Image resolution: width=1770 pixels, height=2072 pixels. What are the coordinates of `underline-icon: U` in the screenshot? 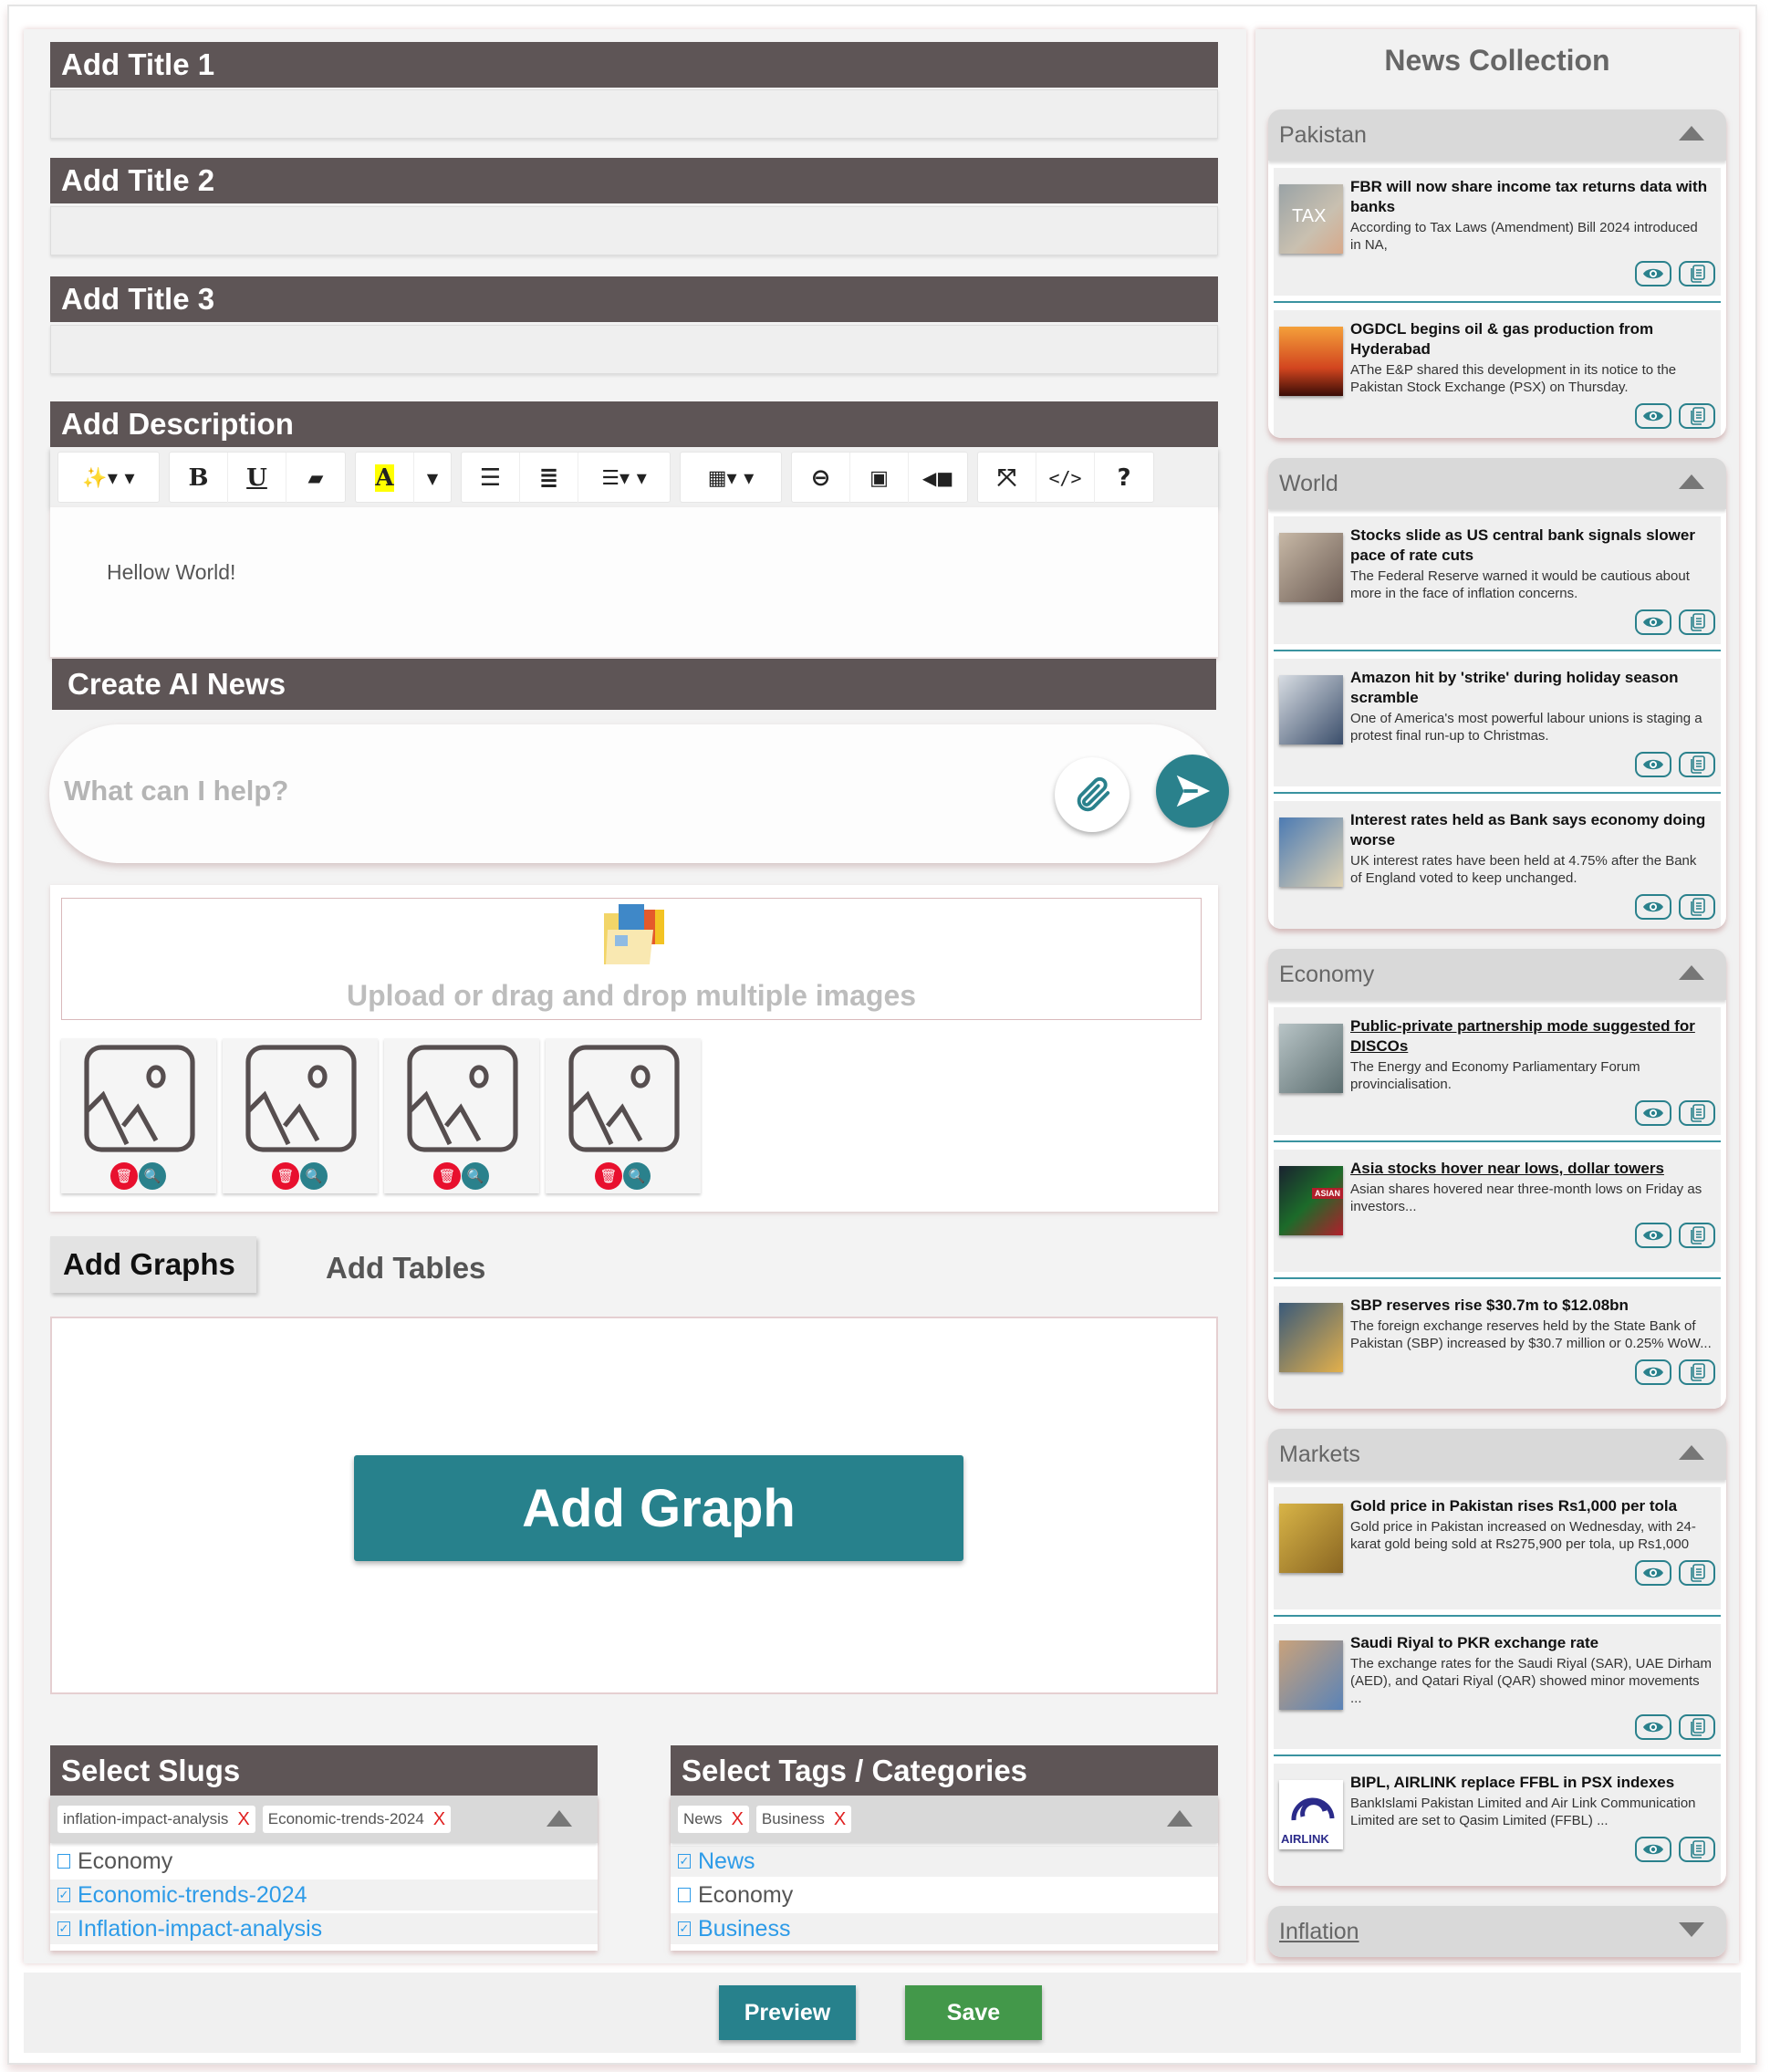 It's located at (257, 478).